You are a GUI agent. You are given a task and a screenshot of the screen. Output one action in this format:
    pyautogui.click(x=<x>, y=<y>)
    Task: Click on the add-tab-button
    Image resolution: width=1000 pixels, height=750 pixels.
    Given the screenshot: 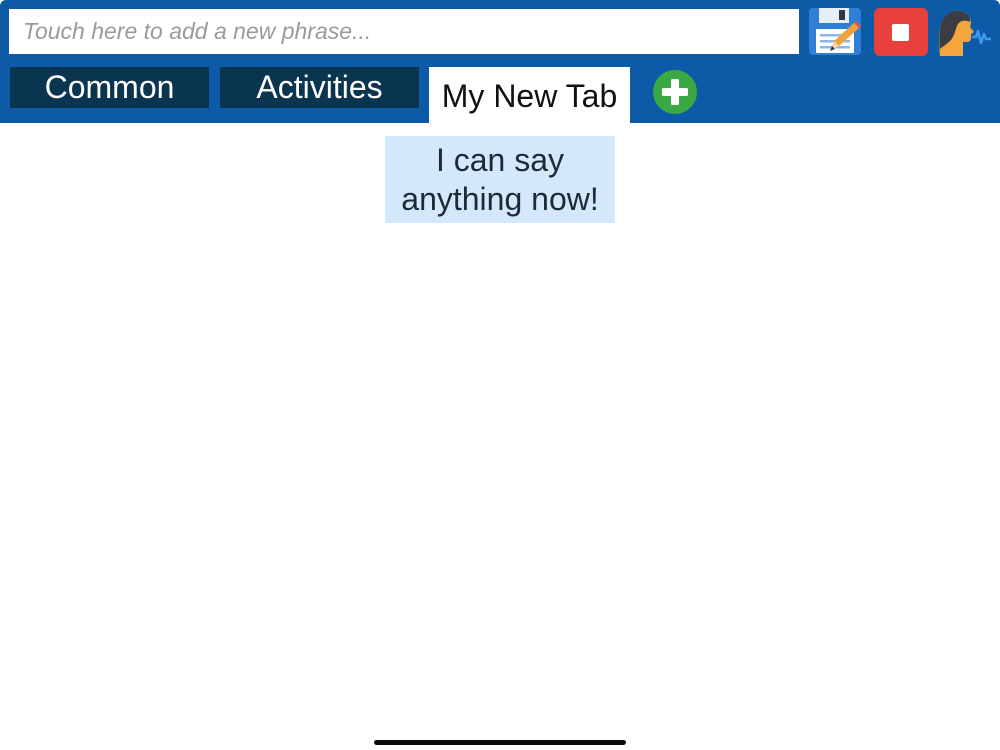 What is the action you would take?
    pyautogui.click(x=675, y=92)
    